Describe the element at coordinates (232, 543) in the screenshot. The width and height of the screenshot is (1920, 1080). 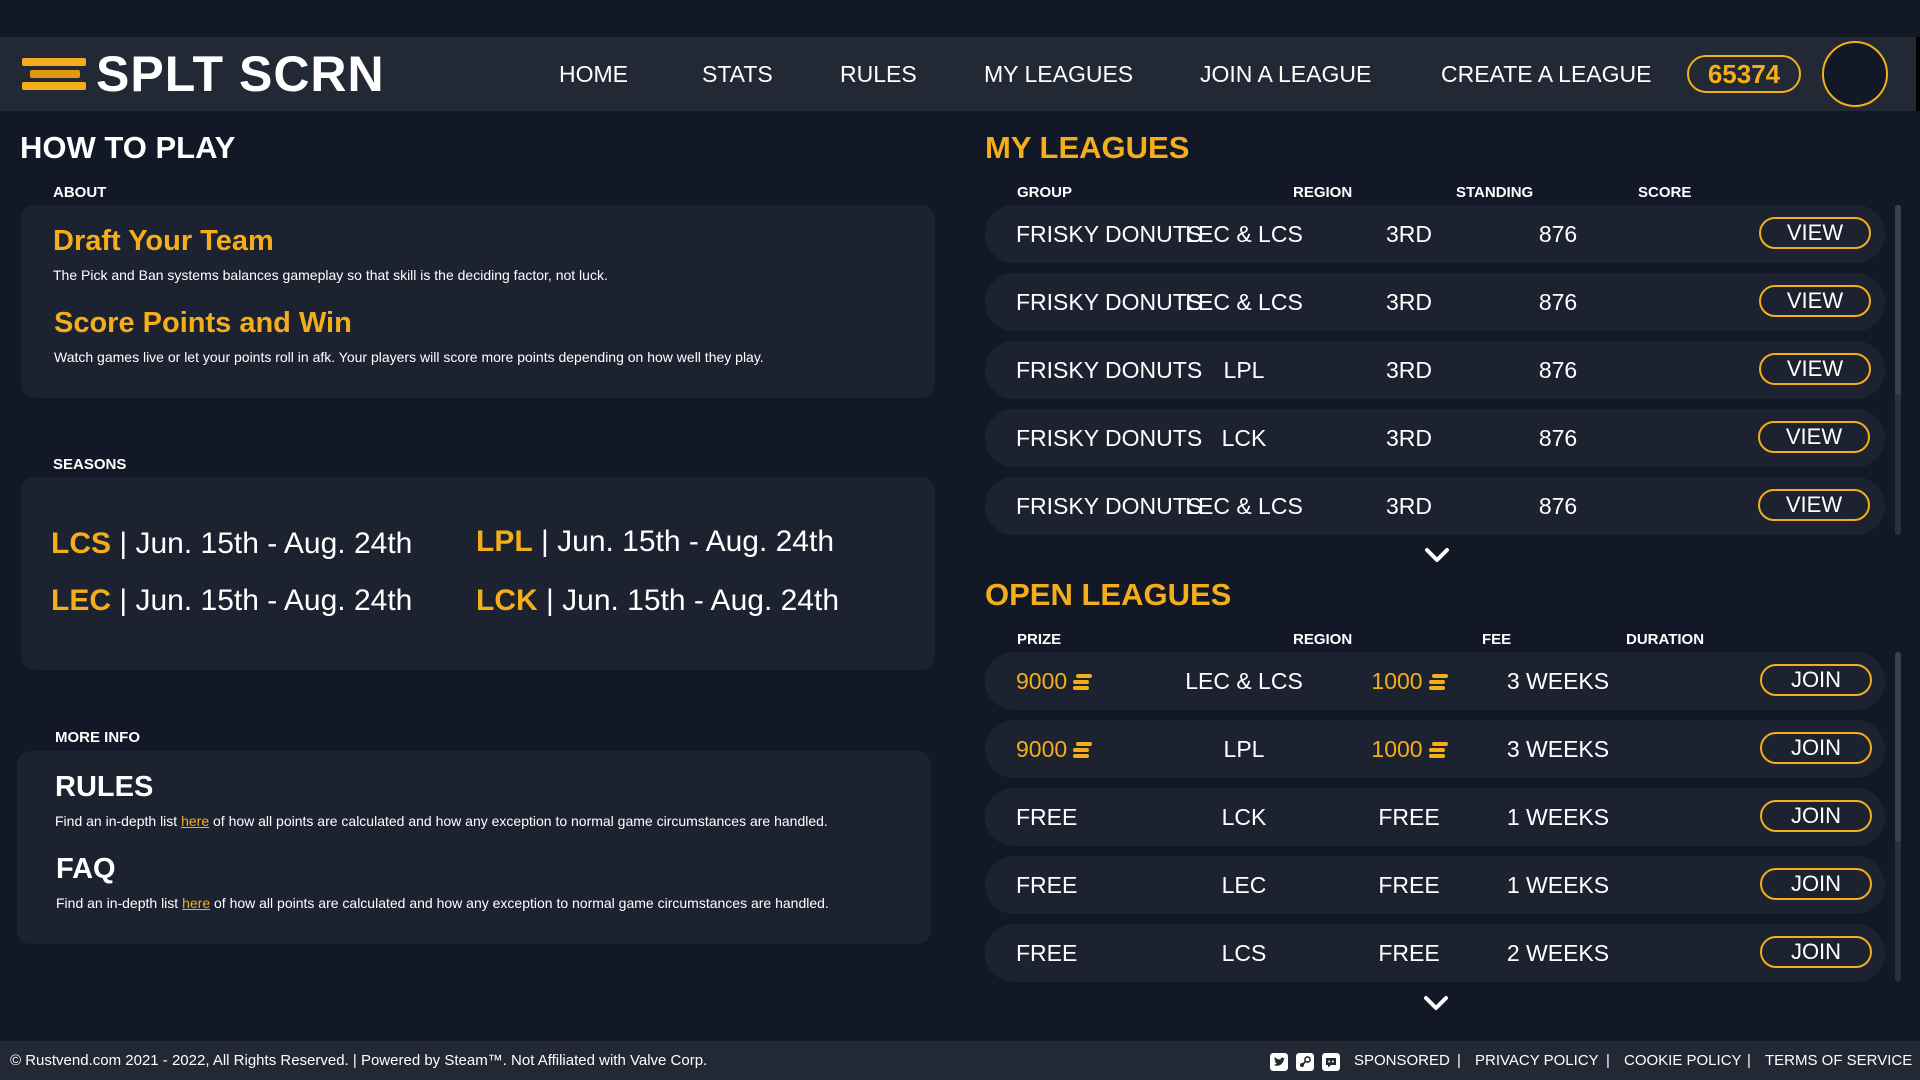
I see `season-lcs: LCS | Jun. 15th - Aug. 24th` at that location.